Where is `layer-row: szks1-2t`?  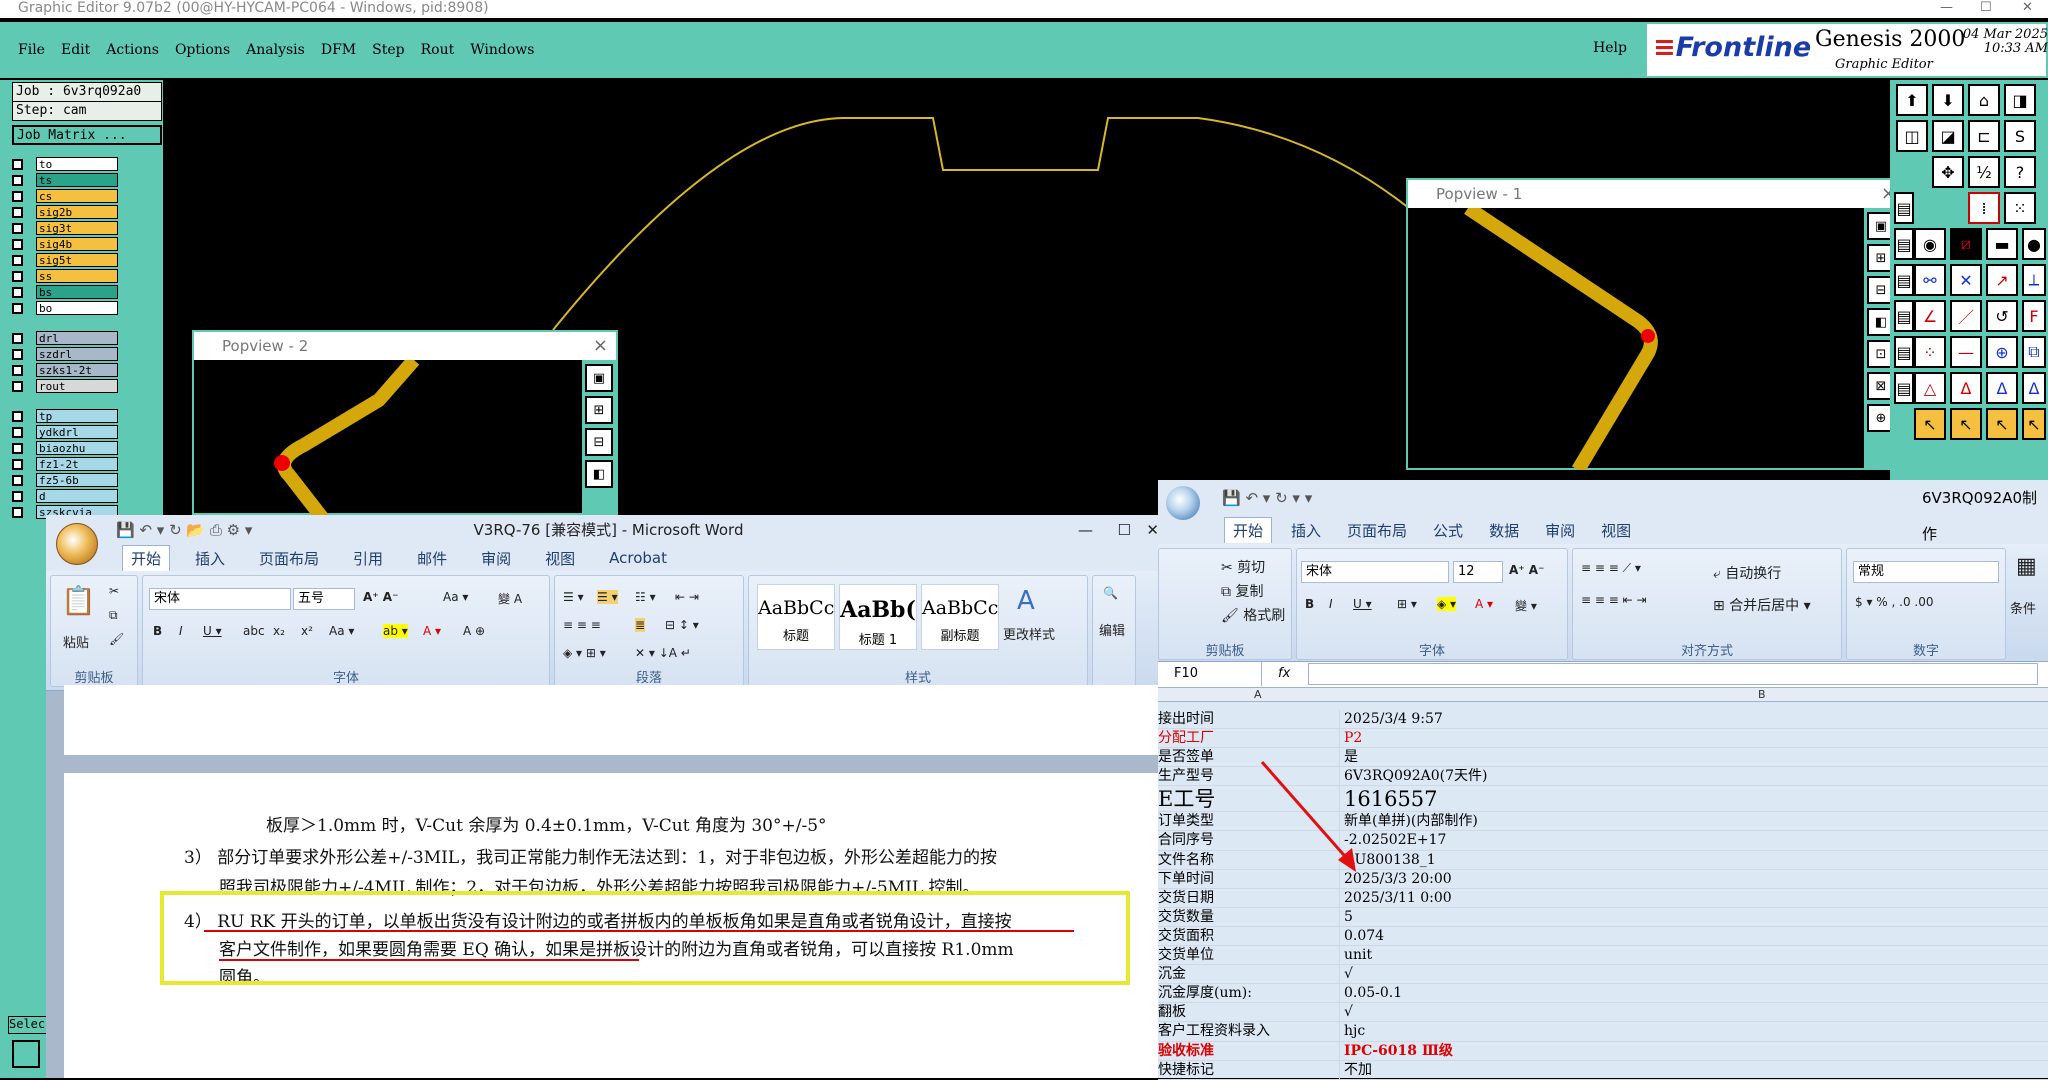 layer-row: szks1-2t is located at coordinates (77, 370).